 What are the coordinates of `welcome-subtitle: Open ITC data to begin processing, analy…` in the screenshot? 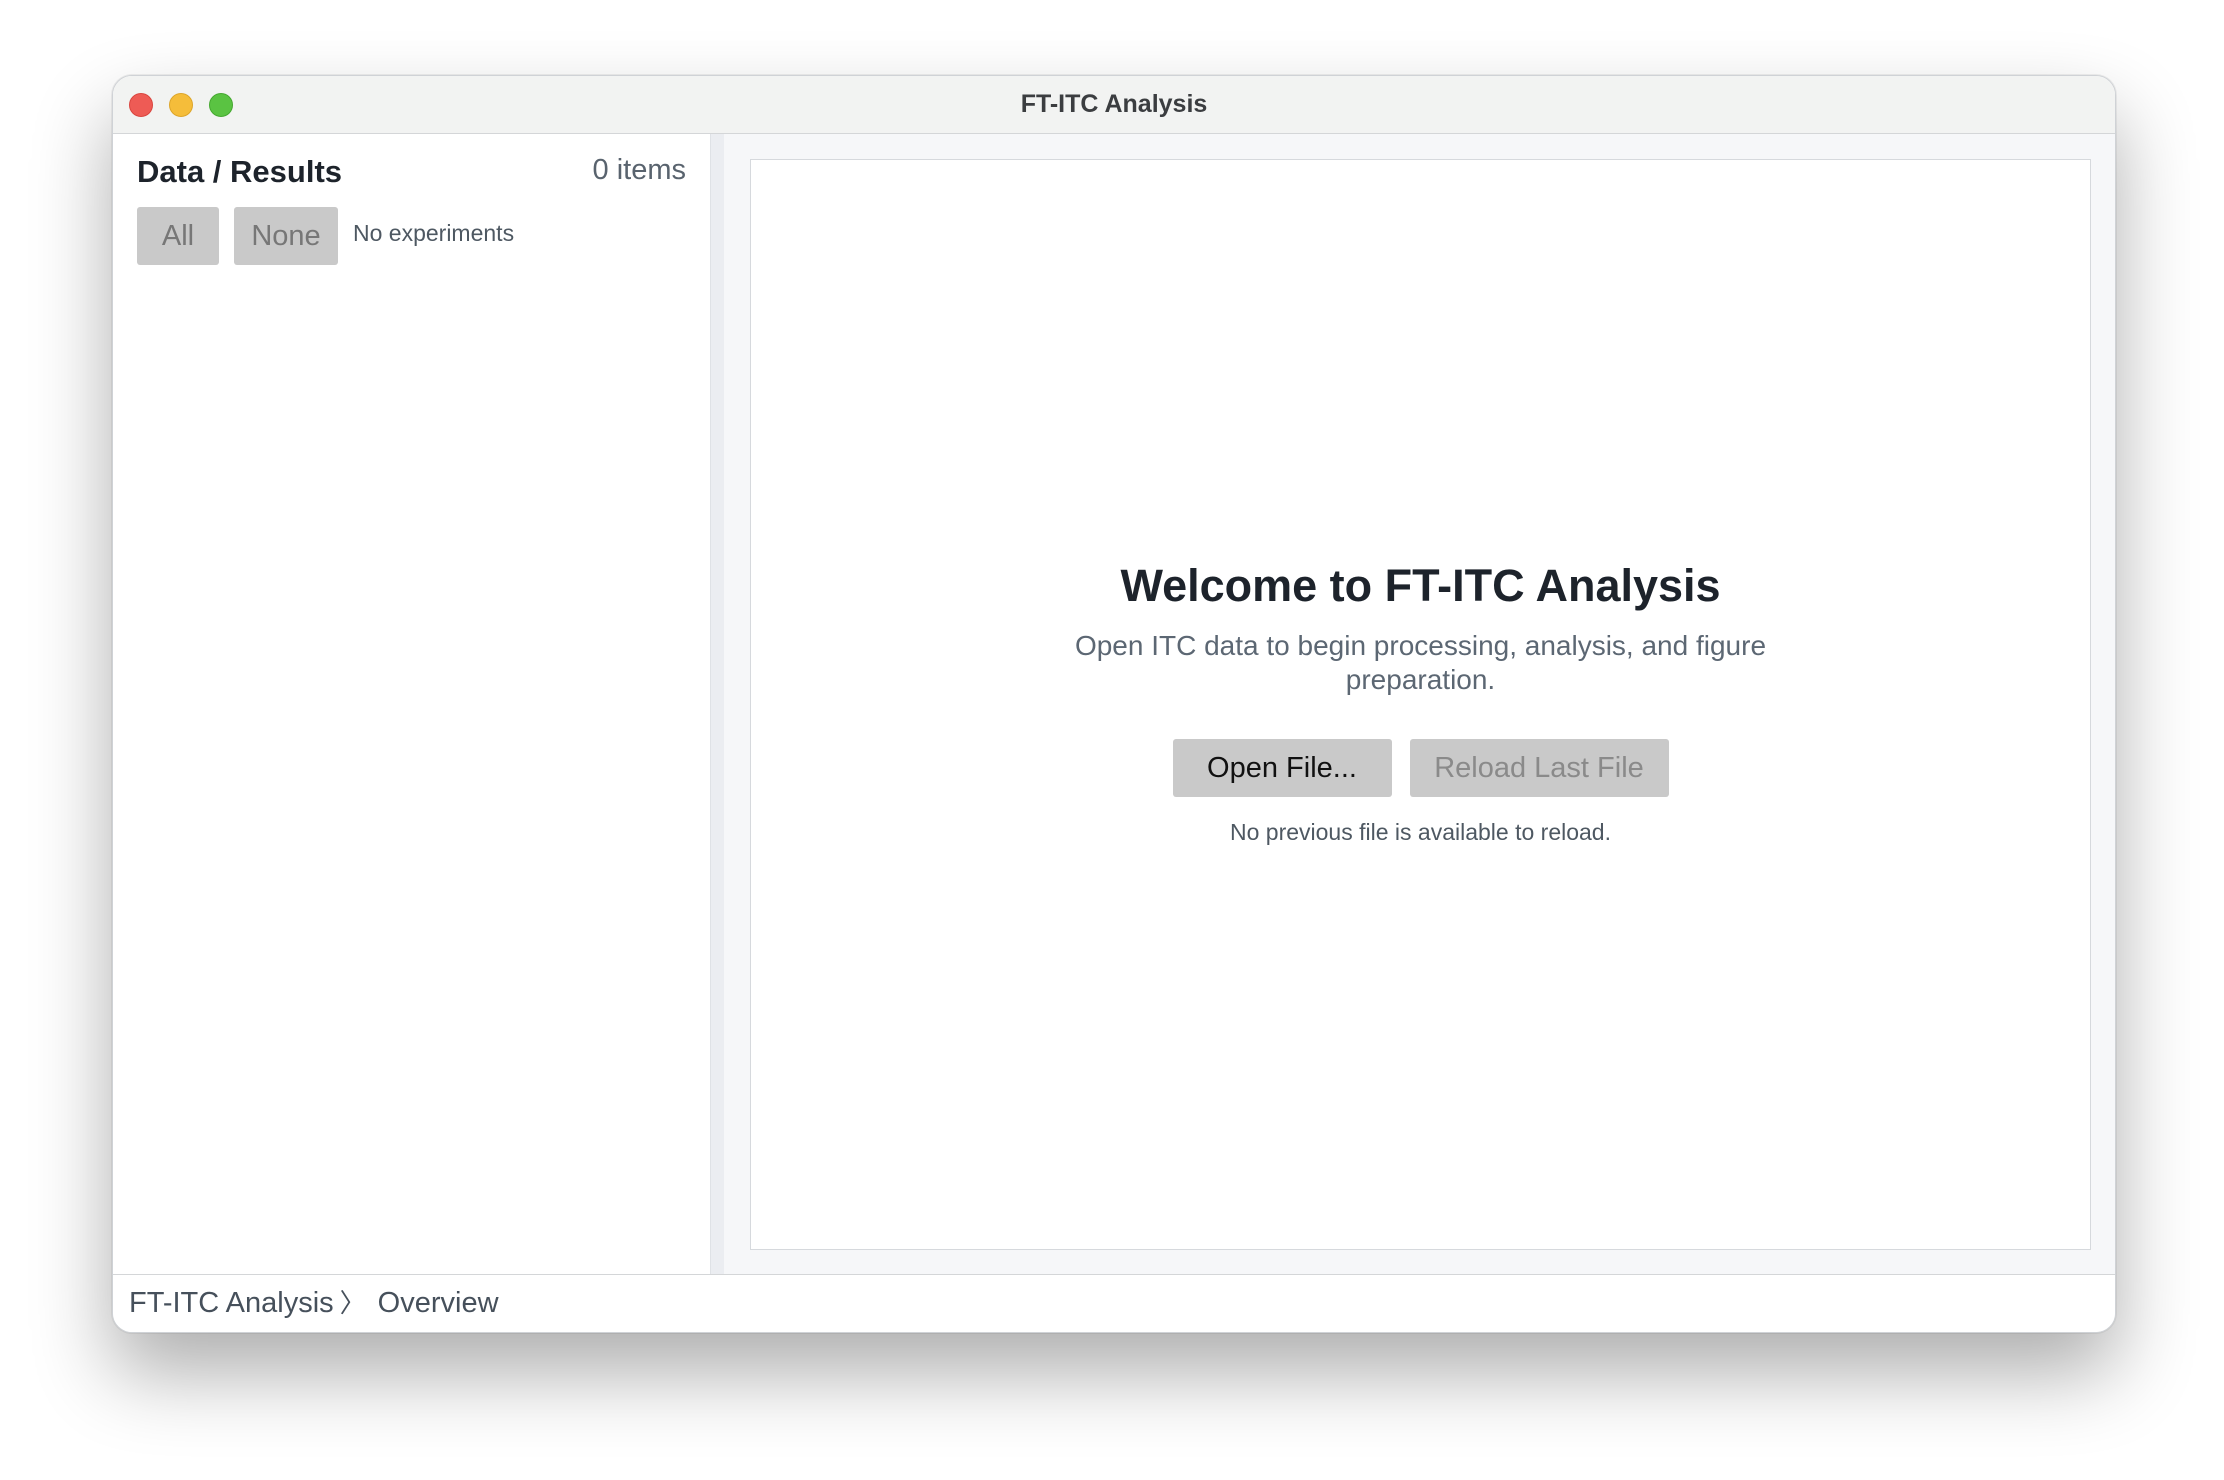 It's located at (1420, 662).